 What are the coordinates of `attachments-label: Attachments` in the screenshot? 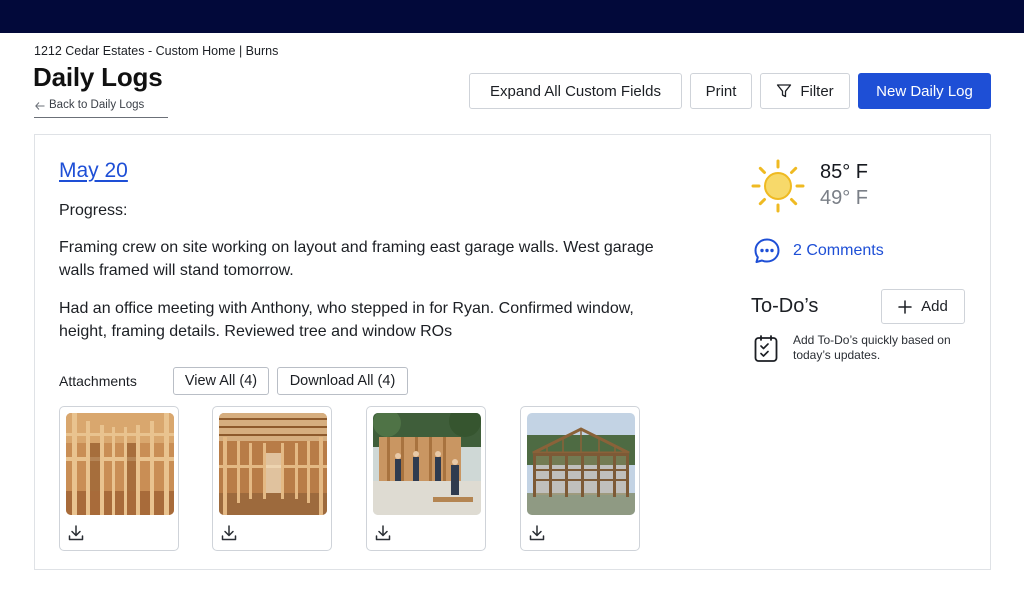 It's located at (98, 381).